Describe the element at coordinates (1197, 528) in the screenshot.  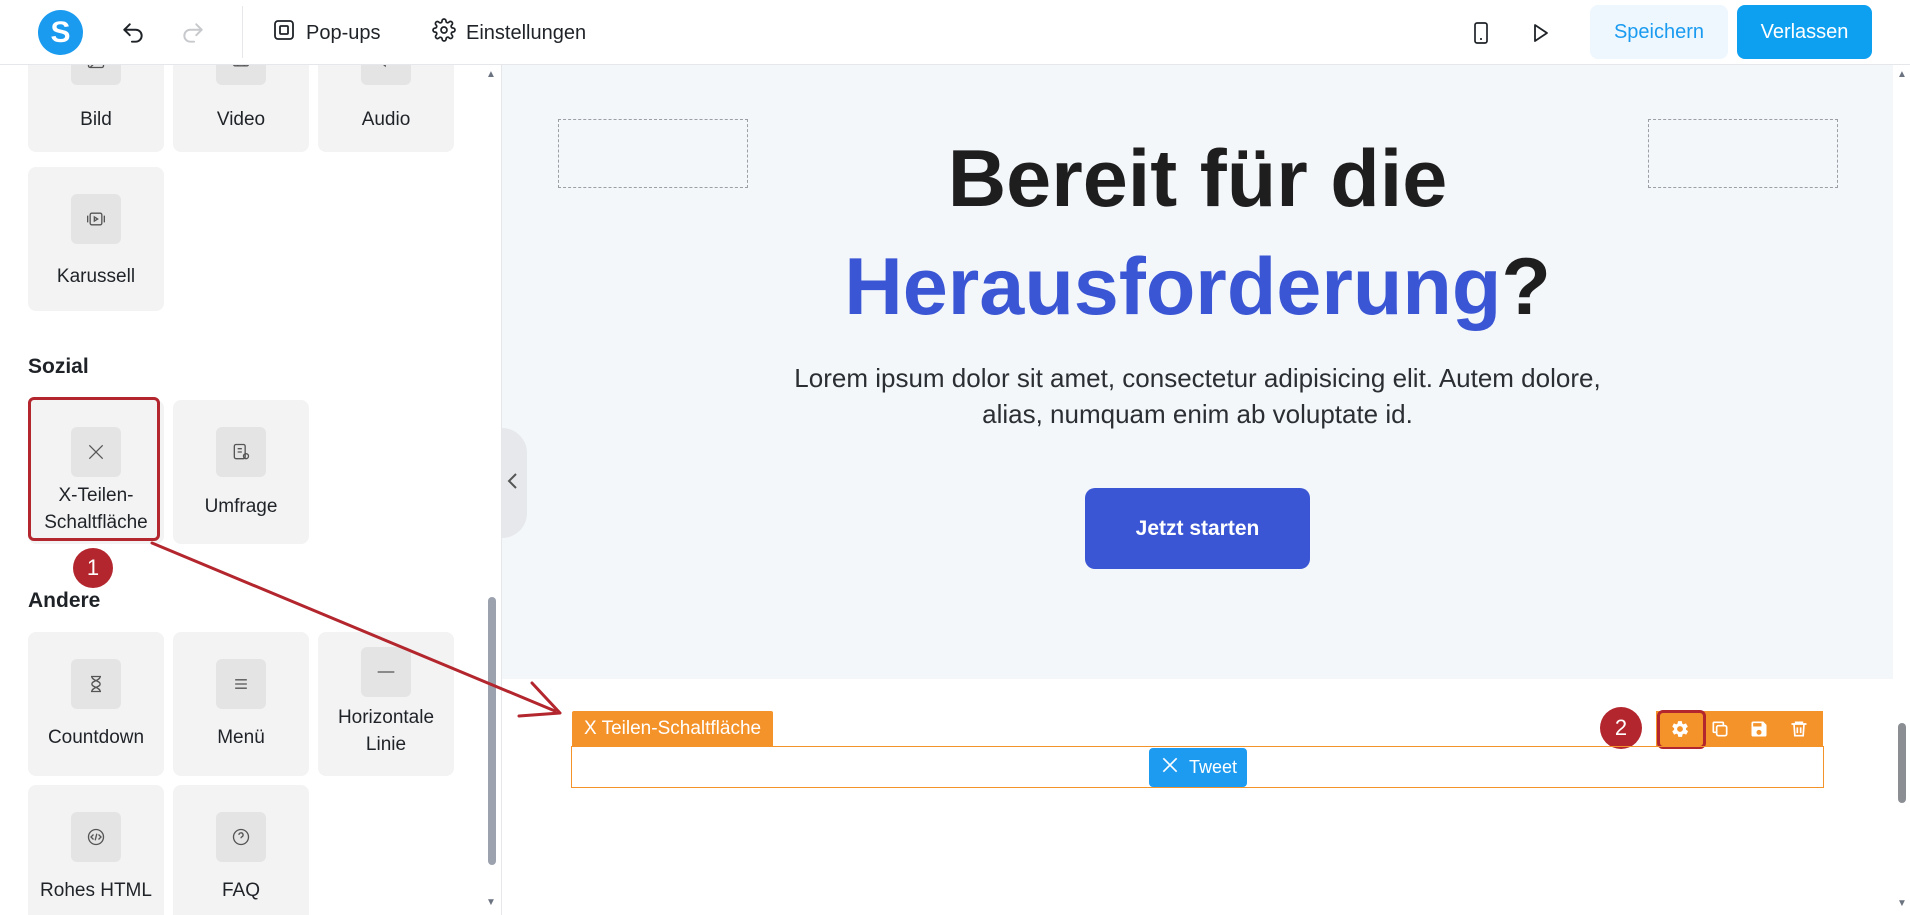
I see `cta-button: Jetzt starten` at that location.